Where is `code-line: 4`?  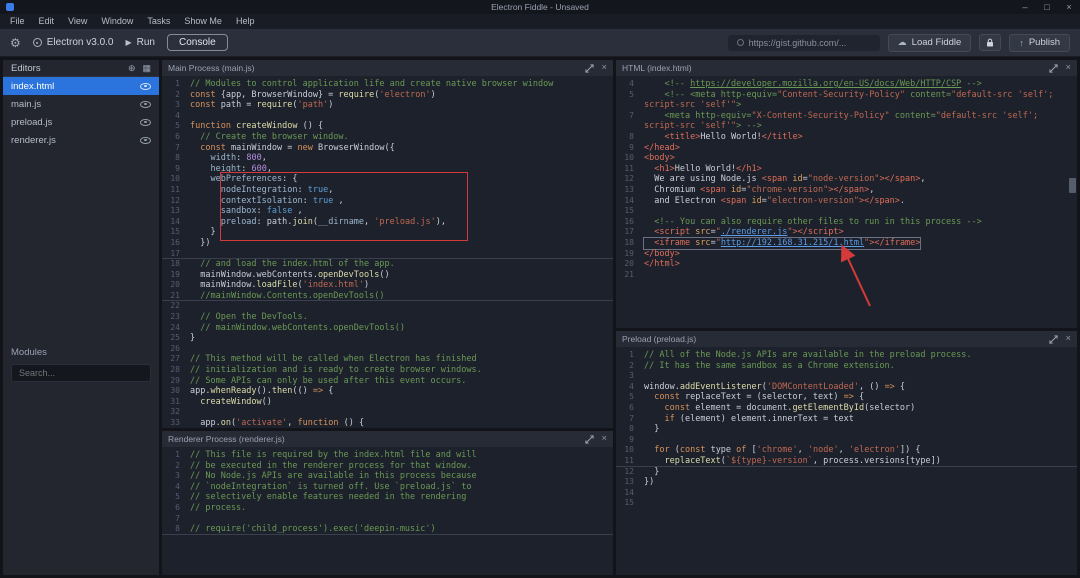 code-line: 4 is located at coordinates (387, 116).